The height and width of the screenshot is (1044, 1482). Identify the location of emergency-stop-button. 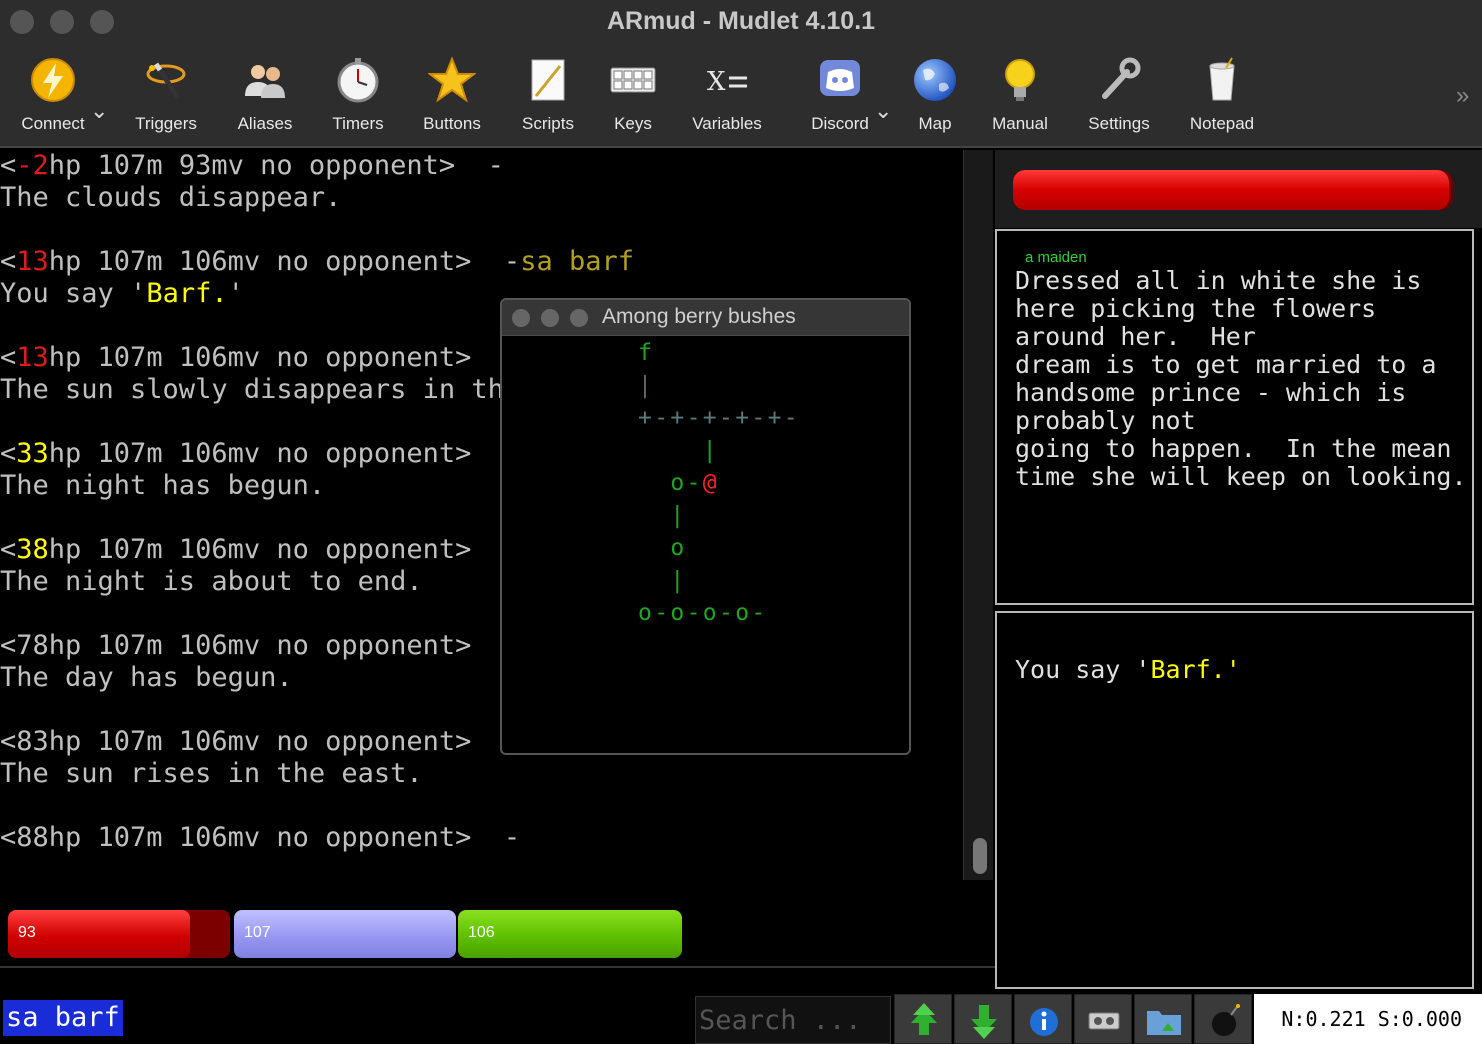
(1223, 1019).